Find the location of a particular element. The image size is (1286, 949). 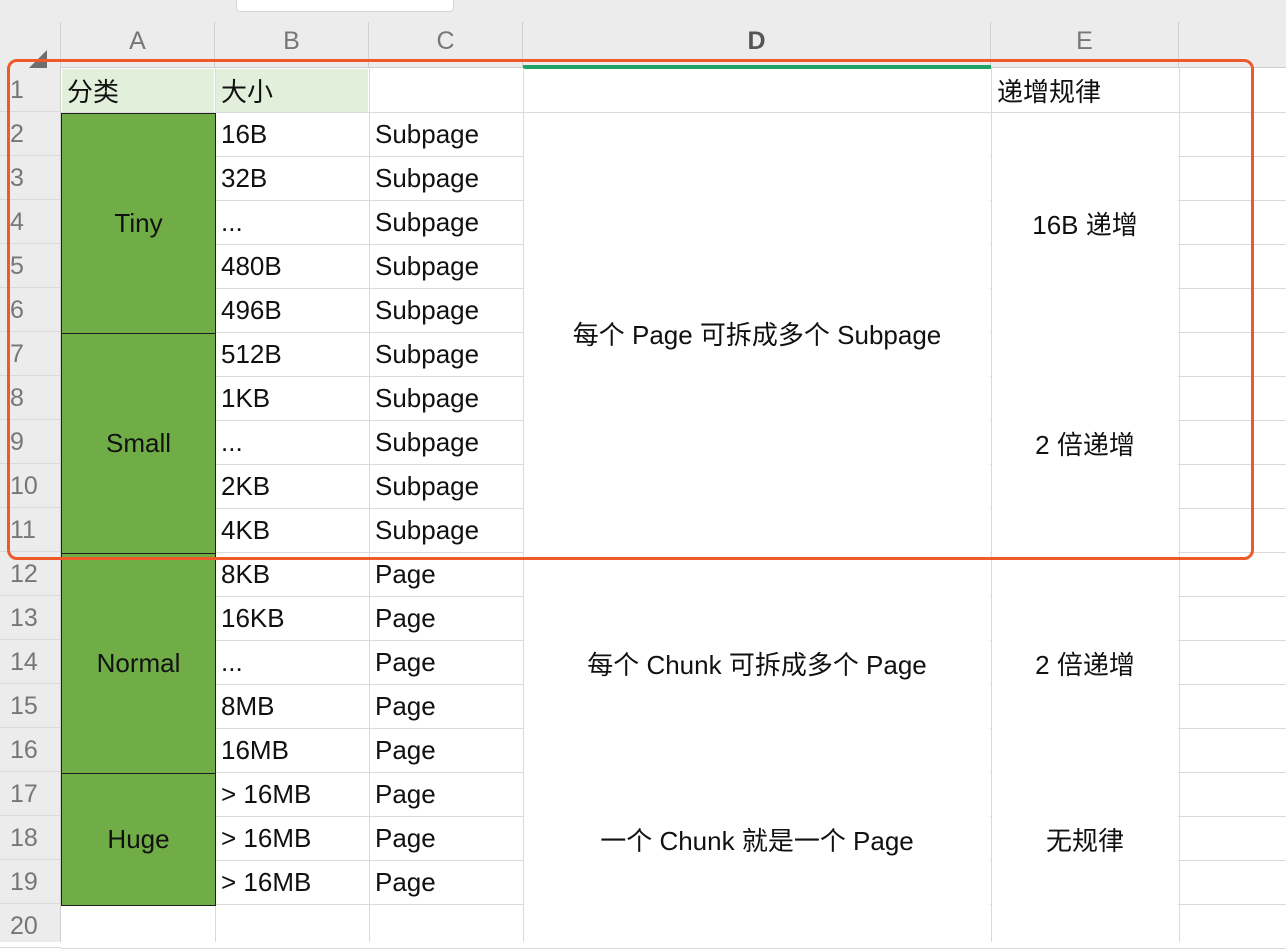

size-cell: 512B is located at coordinates (292, 354).